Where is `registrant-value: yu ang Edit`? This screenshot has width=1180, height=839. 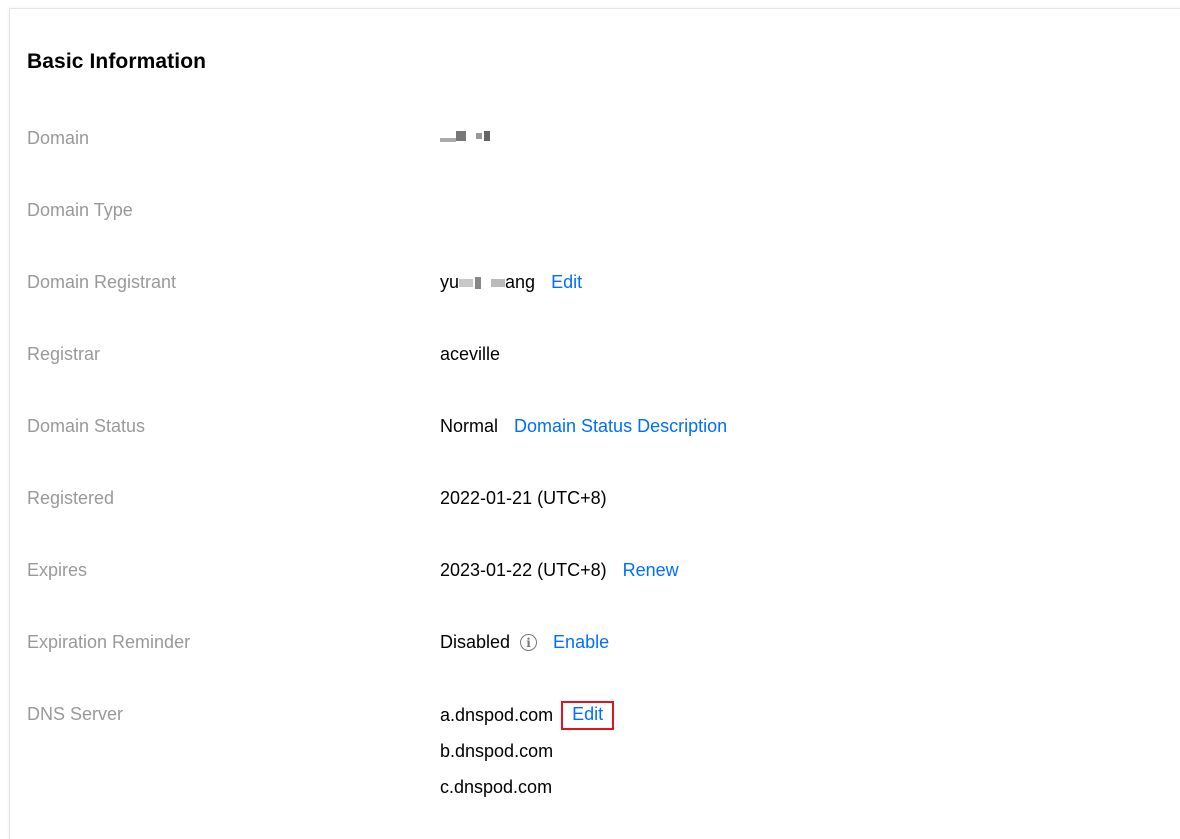 registrant-value: yu ang Edit is located at coordinates (511, 282).